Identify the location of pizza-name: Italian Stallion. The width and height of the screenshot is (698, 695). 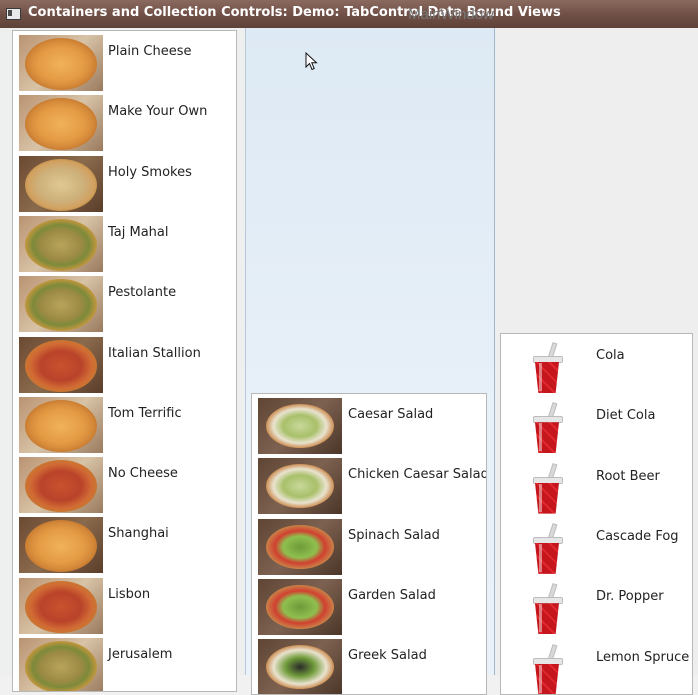
(154, 353).